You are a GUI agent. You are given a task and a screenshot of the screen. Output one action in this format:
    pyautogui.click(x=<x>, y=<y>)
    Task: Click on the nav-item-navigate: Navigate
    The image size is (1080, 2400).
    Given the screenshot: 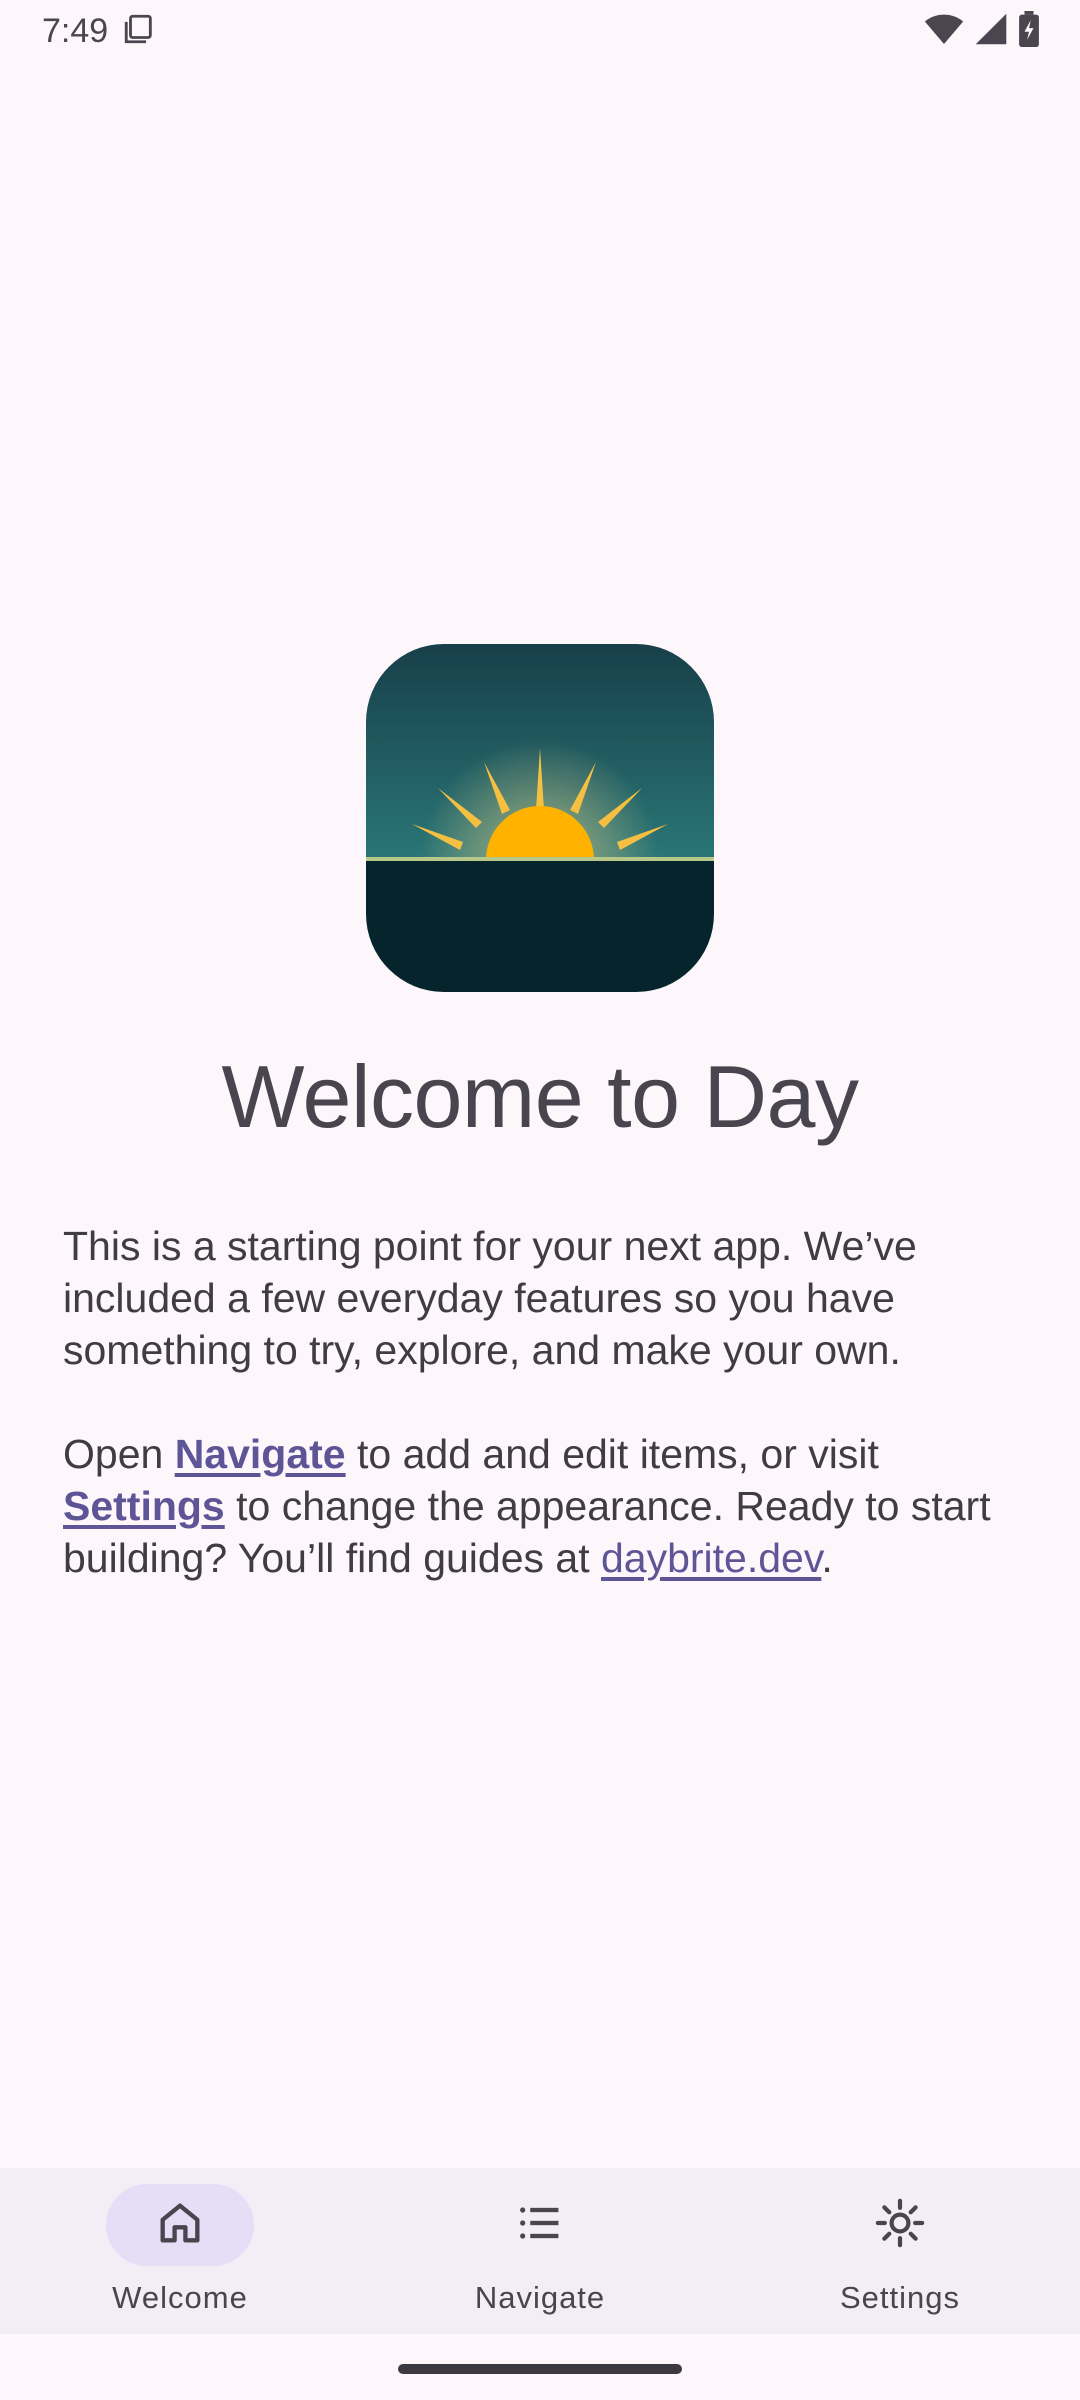 What is the action you would take?
    pyautogui.click(x=540, y=2251)
    